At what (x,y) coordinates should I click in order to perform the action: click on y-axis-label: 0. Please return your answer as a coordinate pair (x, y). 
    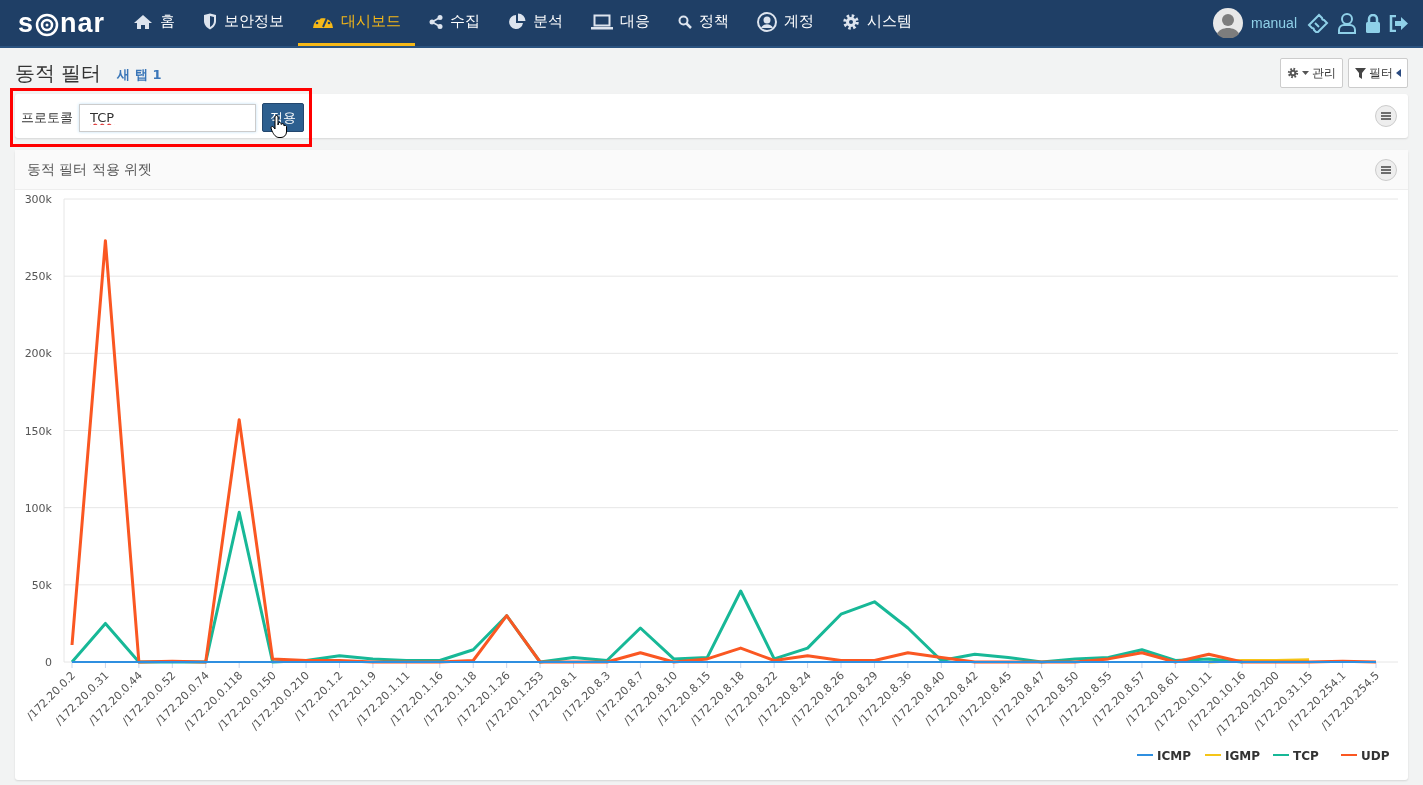
    Looking at the image, I should click on (48, 662).